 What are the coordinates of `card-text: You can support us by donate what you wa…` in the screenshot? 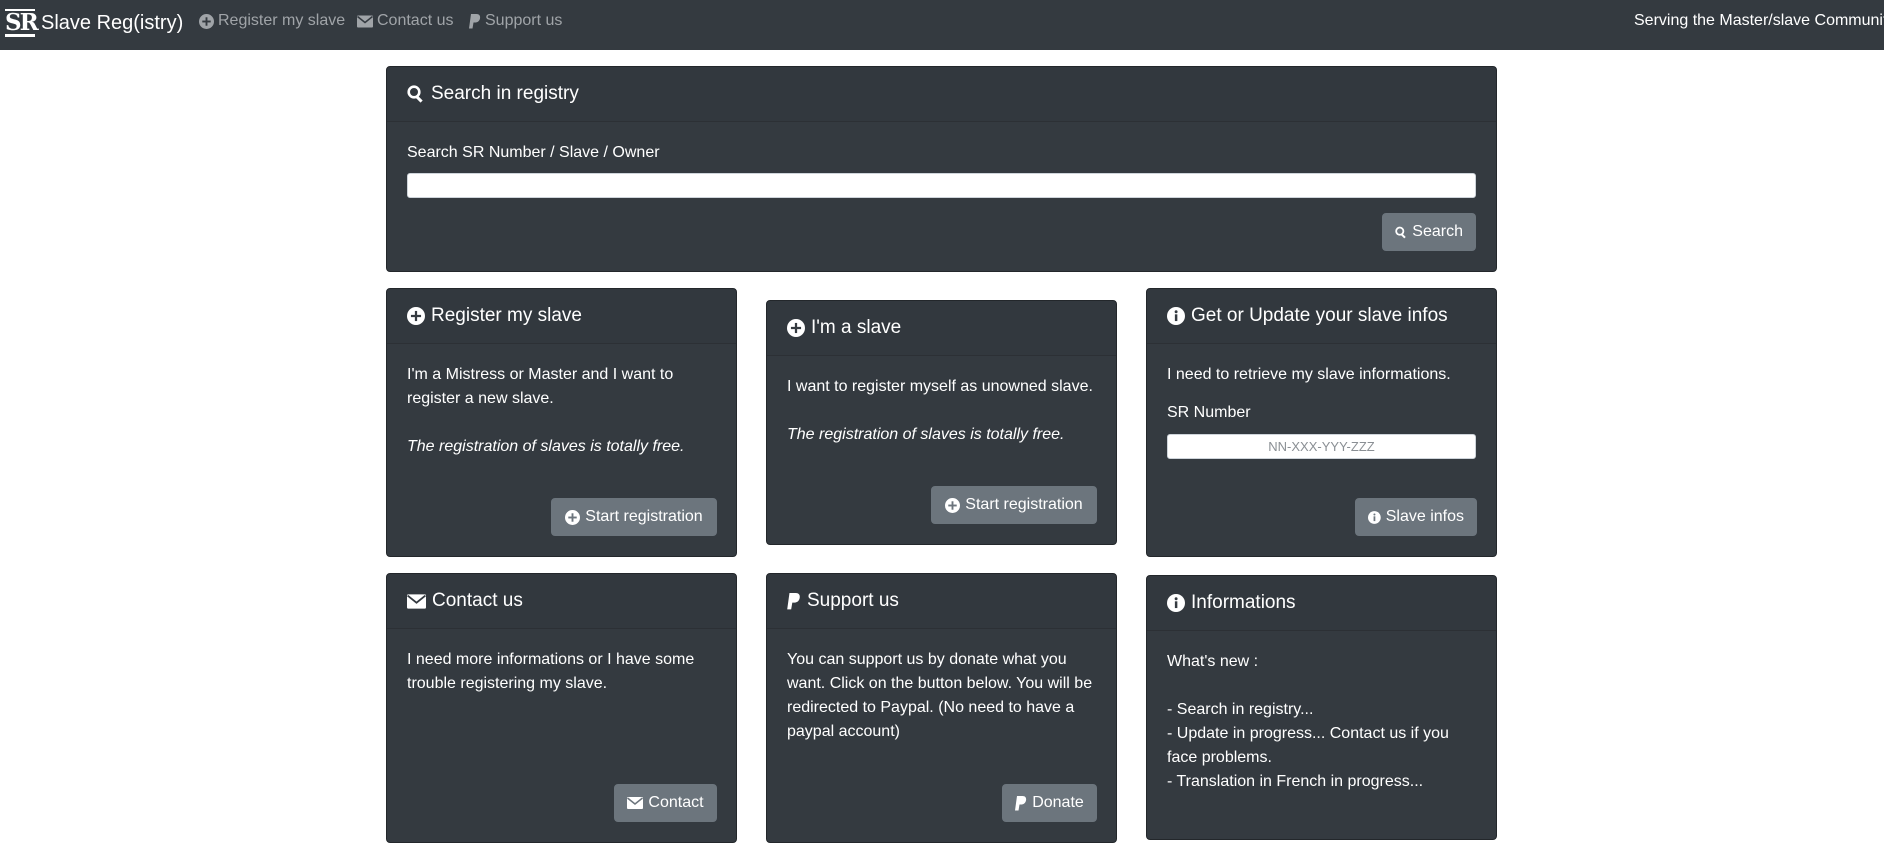 It's located at (940, 695).